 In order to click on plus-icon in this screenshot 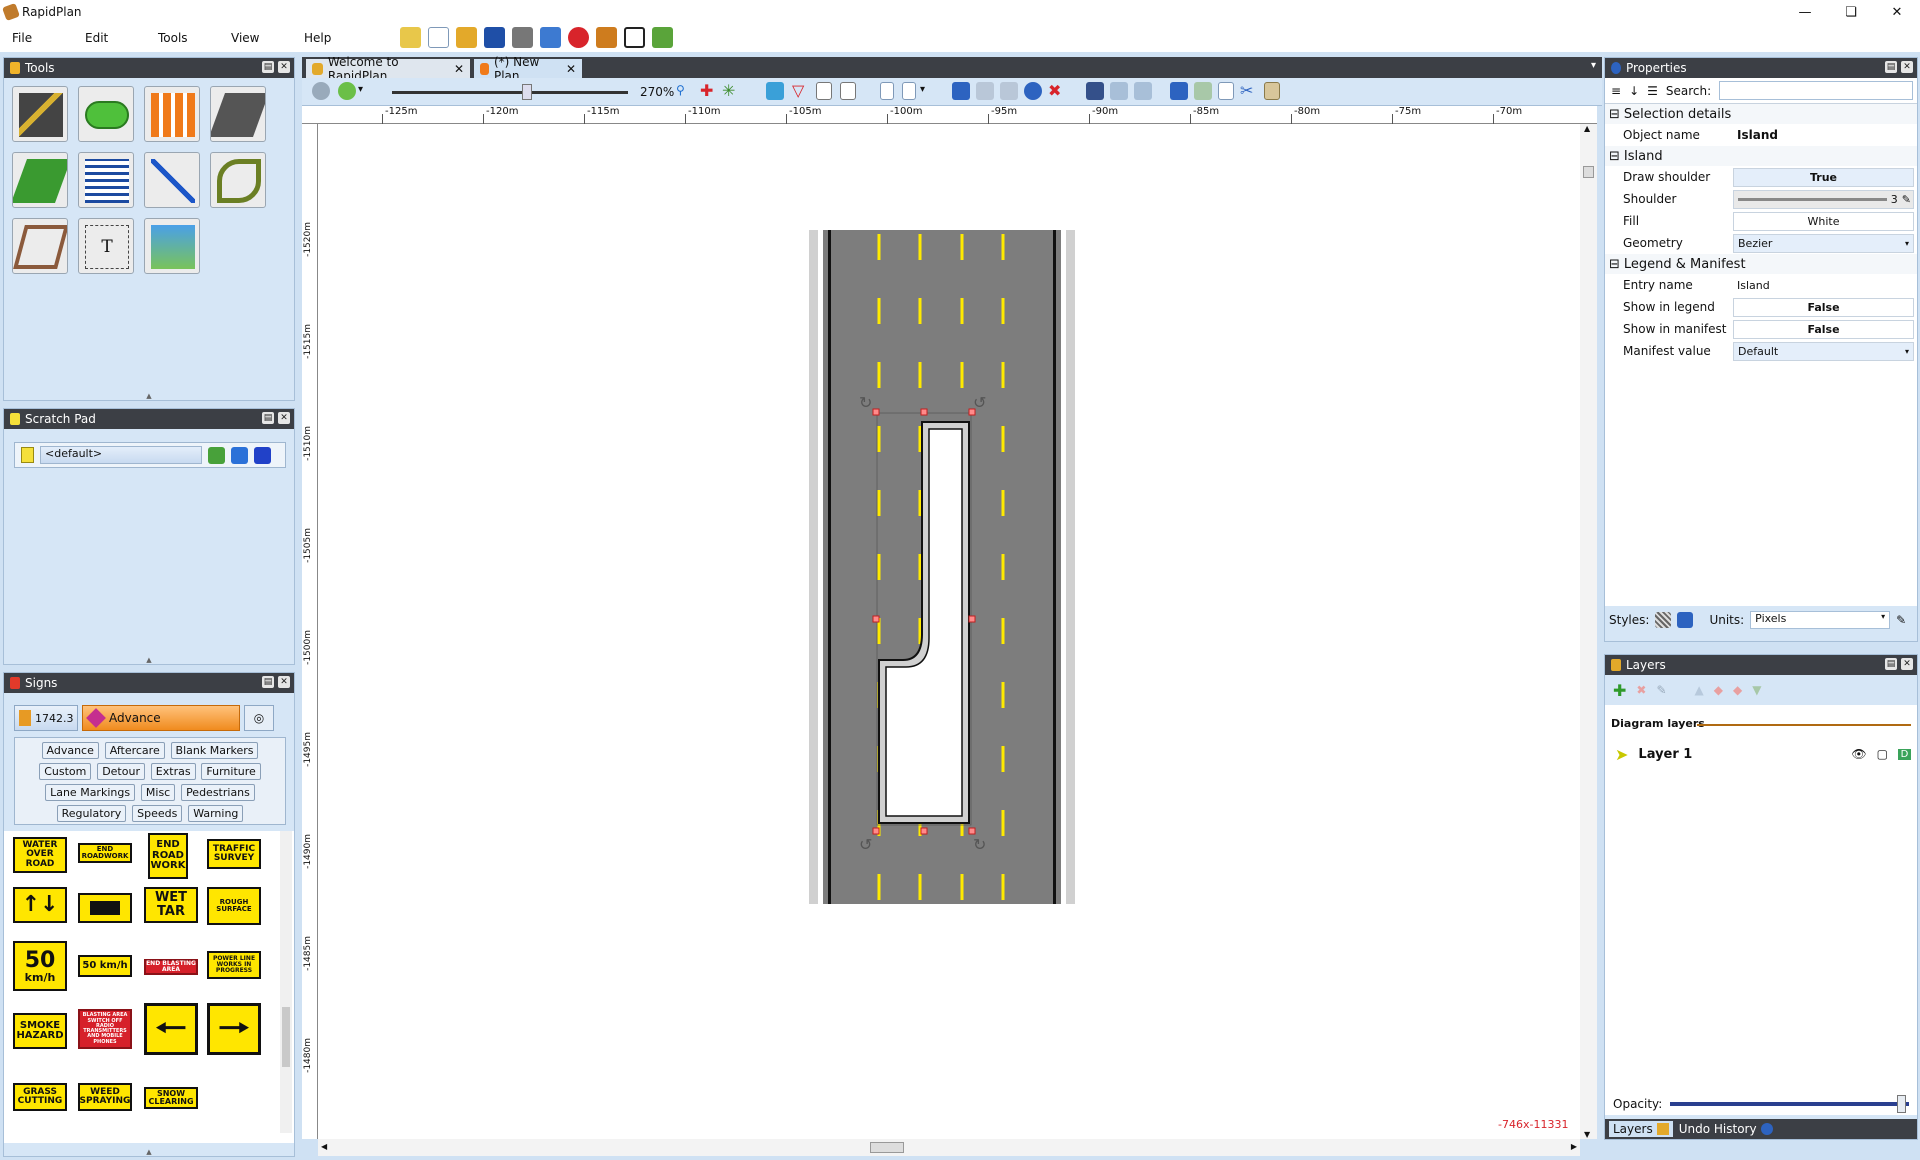, I will do `click(262, 455)`.